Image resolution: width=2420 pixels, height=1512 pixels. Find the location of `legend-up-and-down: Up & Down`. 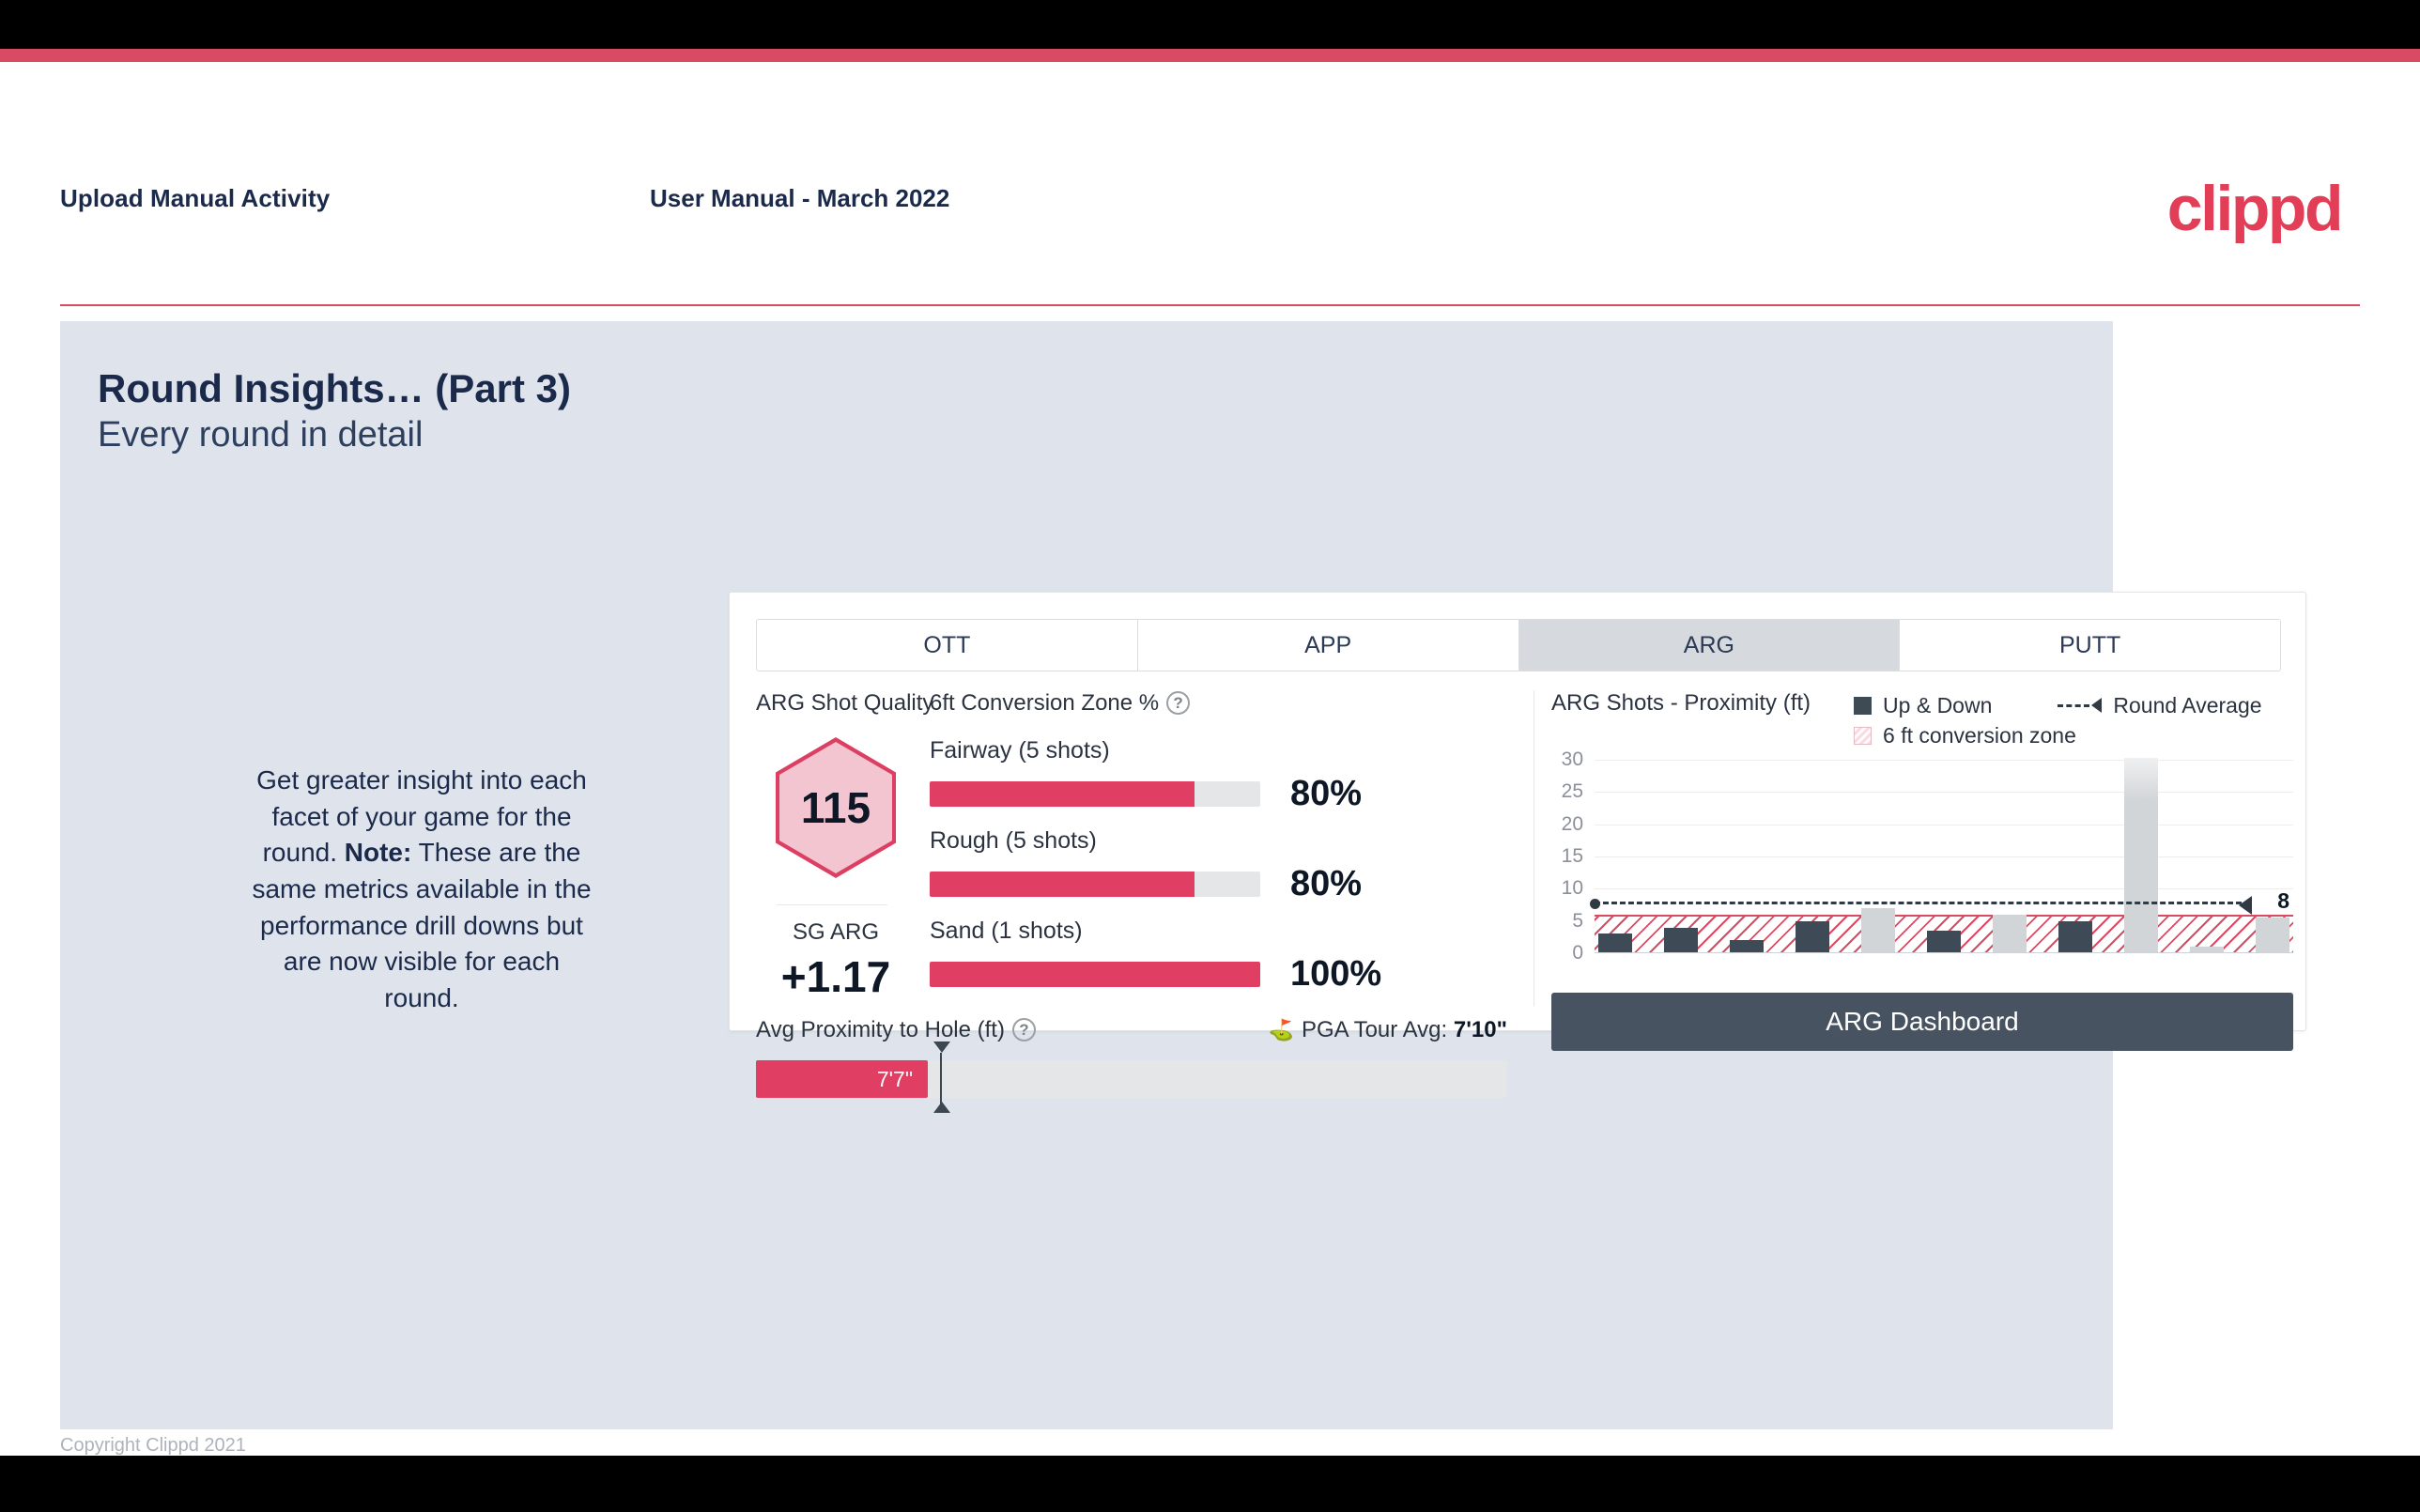

legend-up-and-down: Up & Down is located at coordinates (1923, 705).